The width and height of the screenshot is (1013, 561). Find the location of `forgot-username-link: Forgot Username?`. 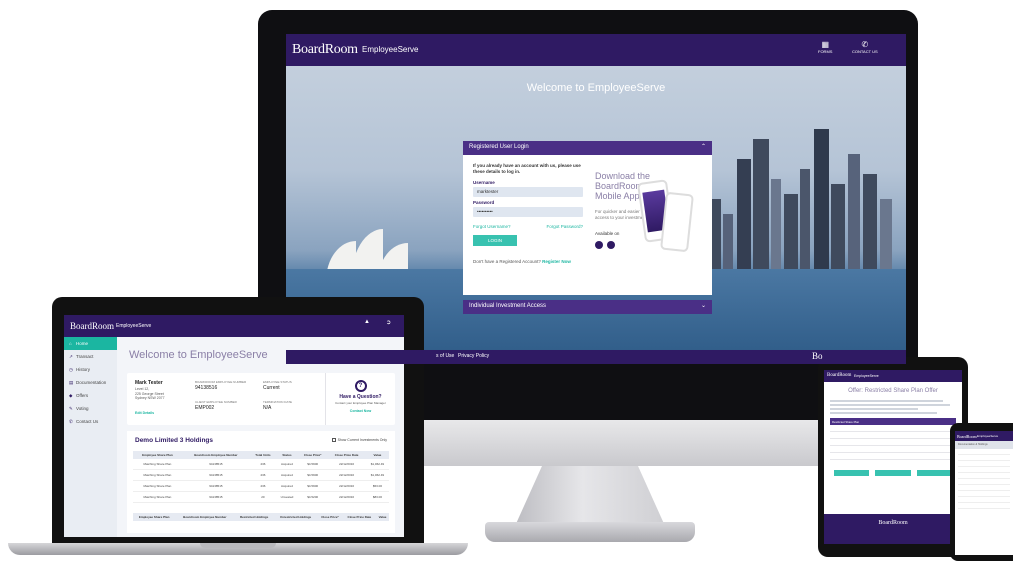

forgot-username-link: Forgot Username? is located at coordinates (492, 226).